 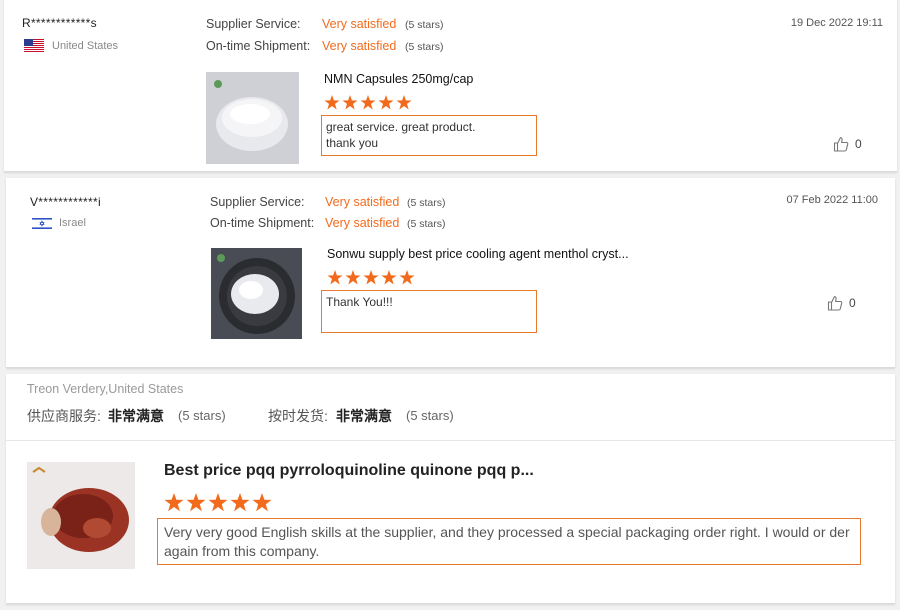 What do you see at coordinates (64, 416) in the screenshot?
I see `supplier-service-label: 供应商服务:` at bounding box center [64, 416].